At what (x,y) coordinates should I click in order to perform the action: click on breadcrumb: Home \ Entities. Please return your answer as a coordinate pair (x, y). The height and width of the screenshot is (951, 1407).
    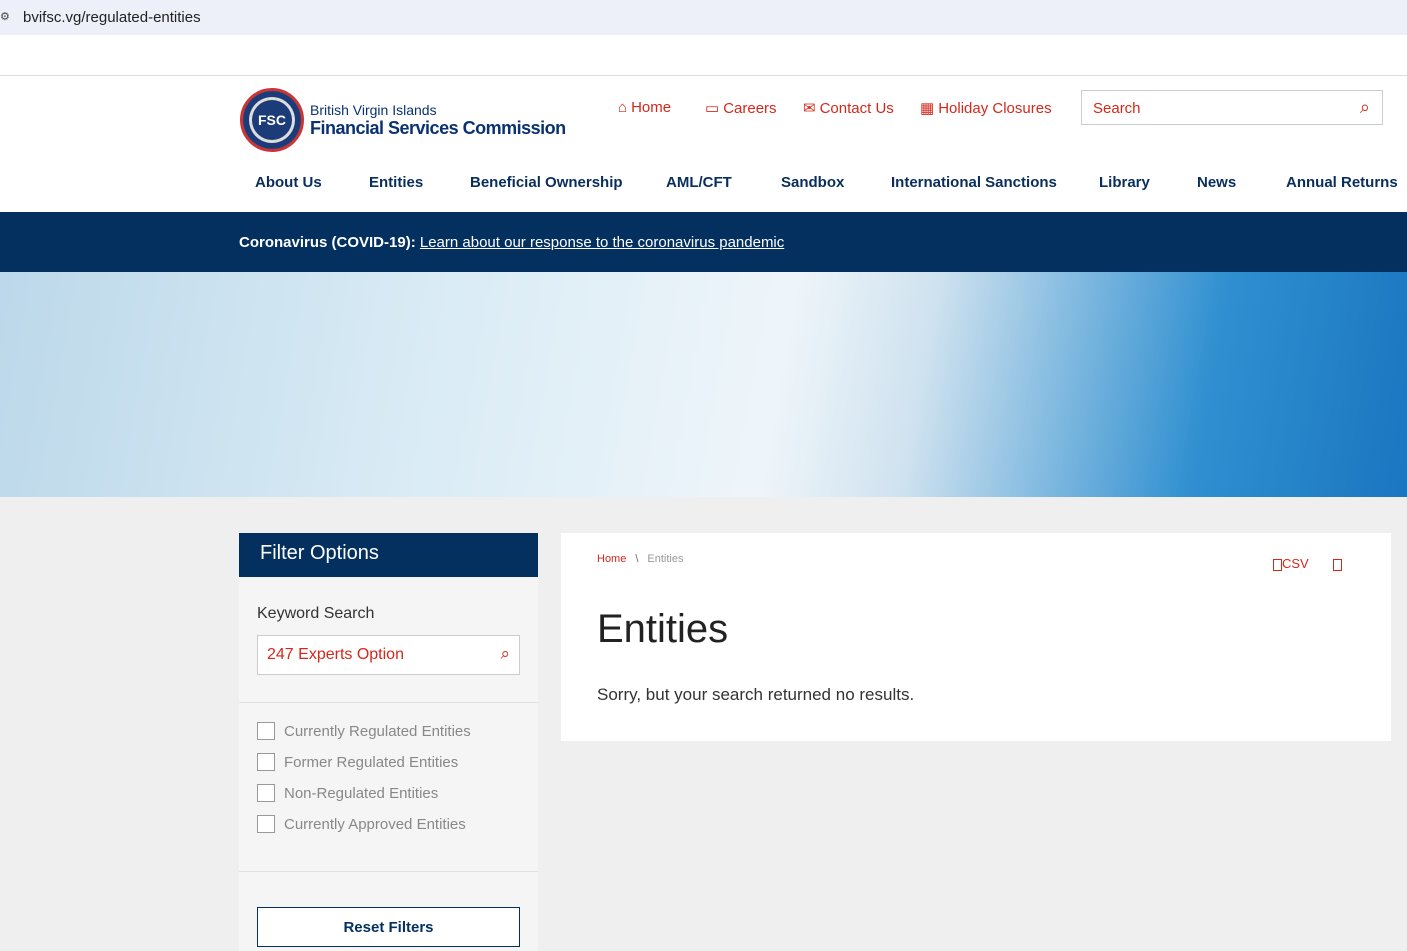
    Looking at the image, I should click on (640, 559).